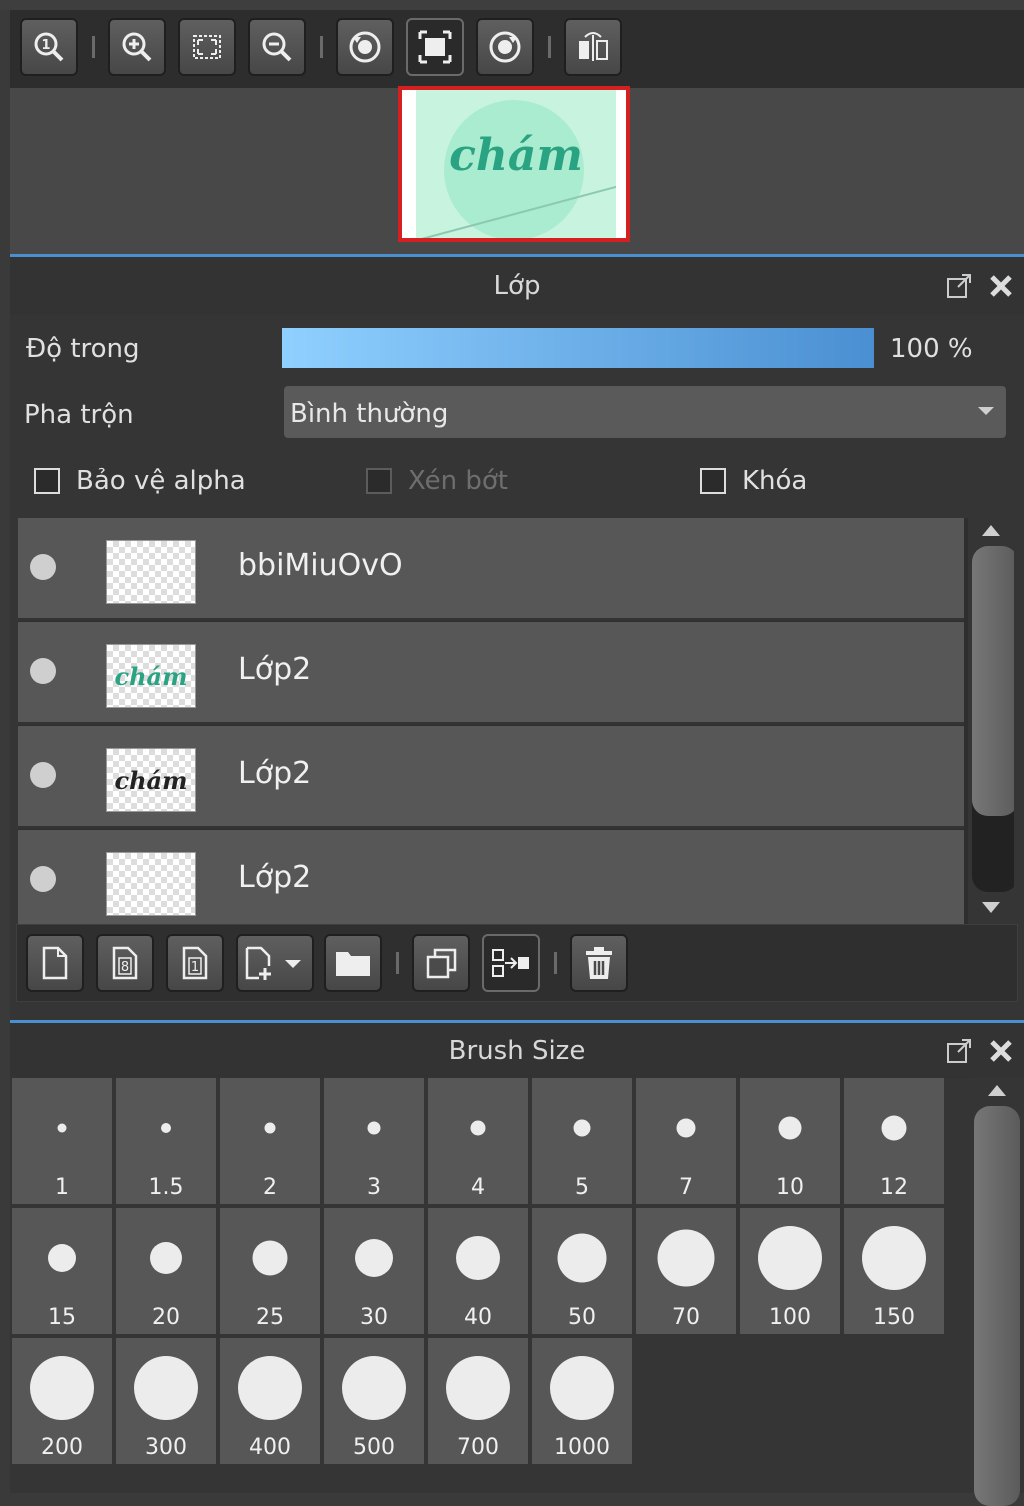 The width and height of the screenshot is (1024, 1506). I want to click on opacity-slider, so click(578, 348).